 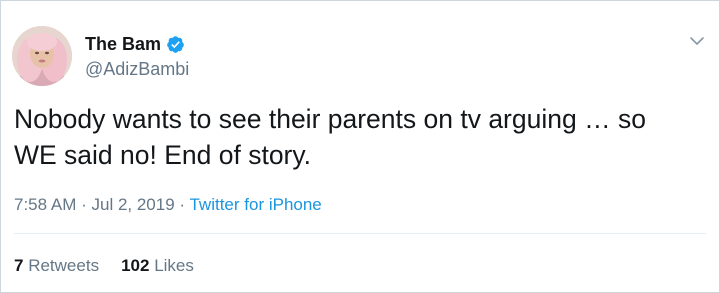 I want to click on name-row: The Bam, so click(x=135, y=44).